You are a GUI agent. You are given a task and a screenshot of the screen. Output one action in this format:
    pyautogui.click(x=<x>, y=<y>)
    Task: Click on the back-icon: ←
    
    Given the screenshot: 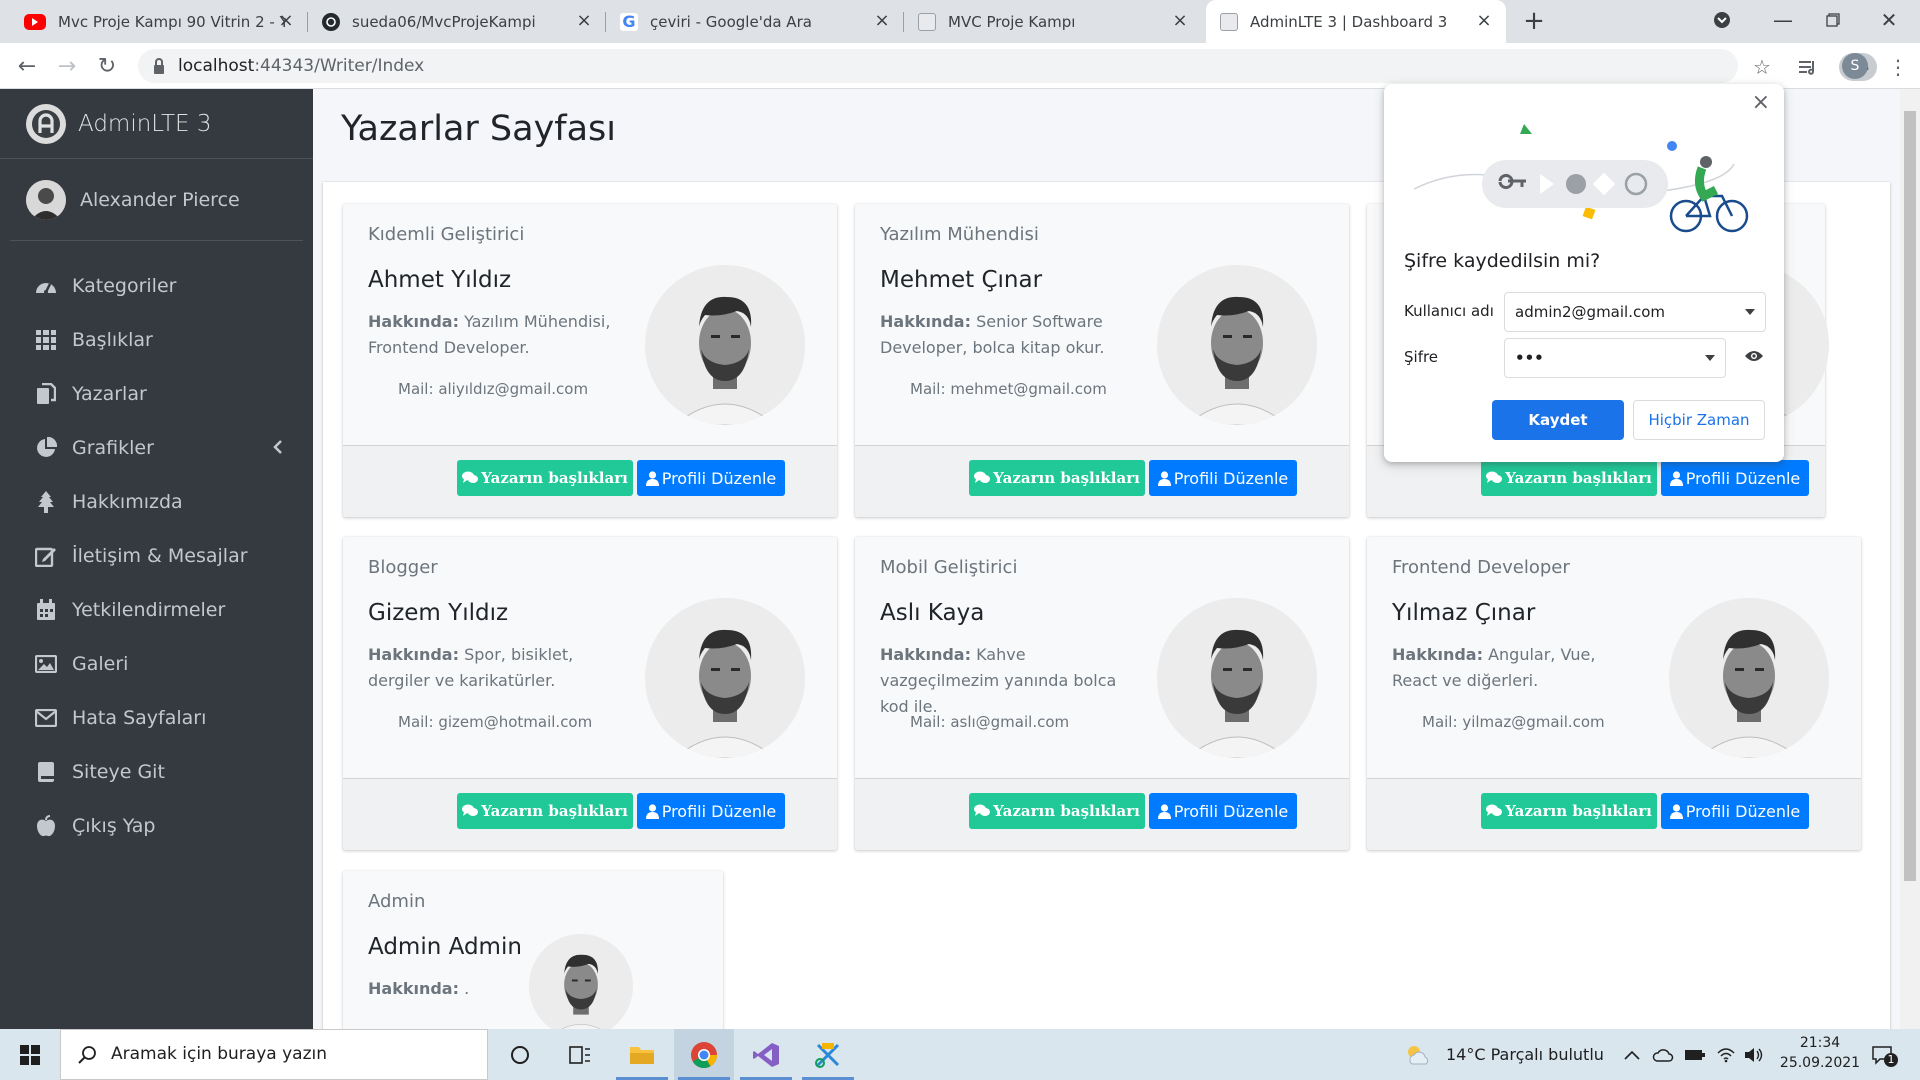 What is the action you would take?
    pyautogui.click(x=27, y=66)
    